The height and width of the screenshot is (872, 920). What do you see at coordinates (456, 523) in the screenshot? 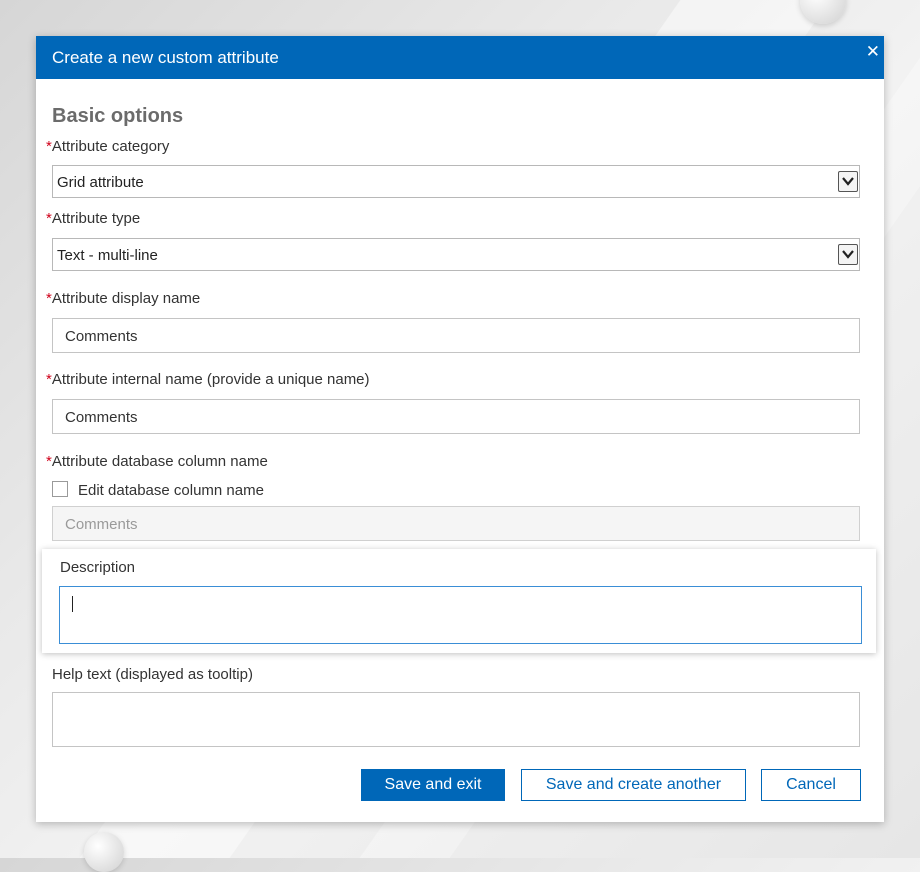
I see `db-column-input: Comments` at bounding box center [456, 523].